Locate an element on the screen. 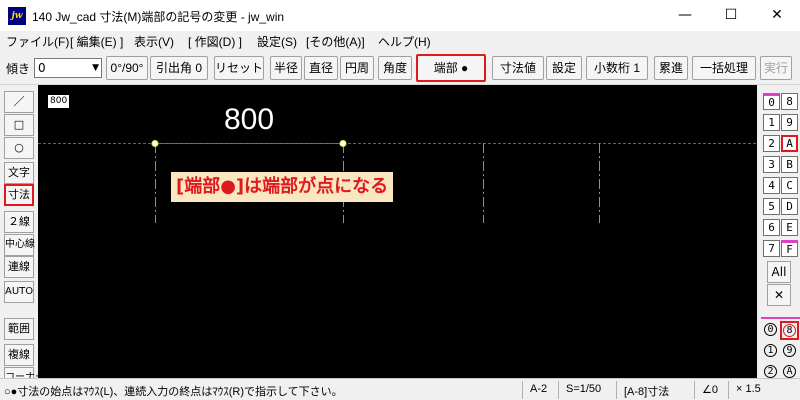 The height and width of the screenshot is (400, 800). group-0: 0 is located at coordinates (770, 330).